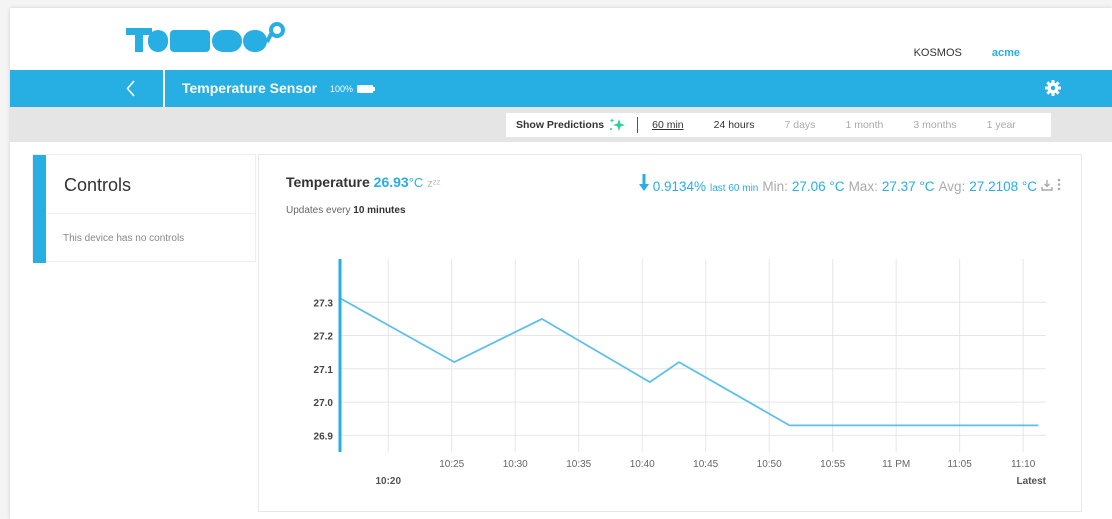 The image size is (1112, 519). What do you see at coordinates (144, 208) in the screenshot?
I see `controls-panel: Controls This device has no controls` at bounding box center [144, 208].